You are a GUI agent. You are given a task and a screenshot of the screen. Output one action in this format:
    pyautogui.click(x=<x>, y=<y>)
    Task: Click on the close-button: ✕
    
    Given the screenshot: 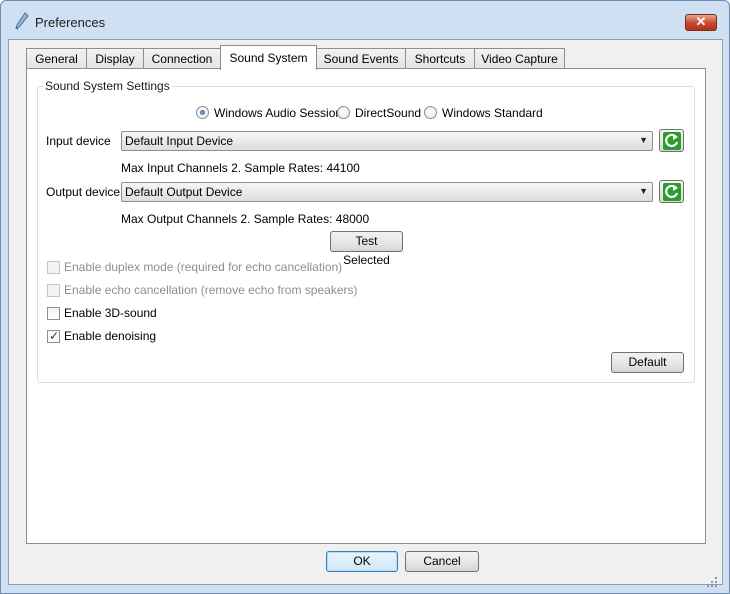 What is the action you would take?
    pyautogui.click(x=701, y=22)
    